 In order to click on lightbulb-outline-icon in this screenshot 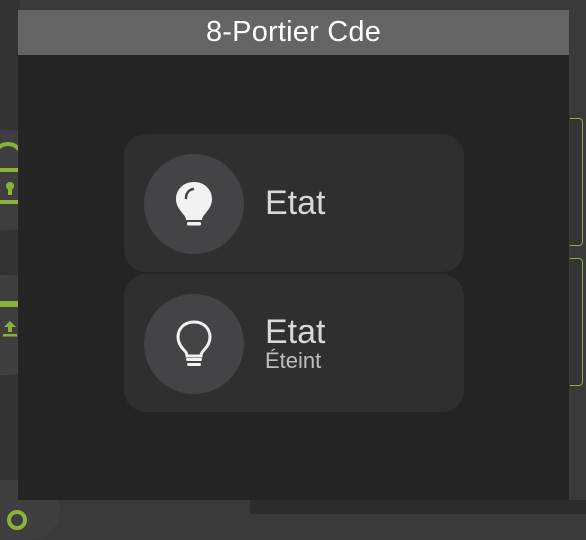, I will do `click(194, 343)`.